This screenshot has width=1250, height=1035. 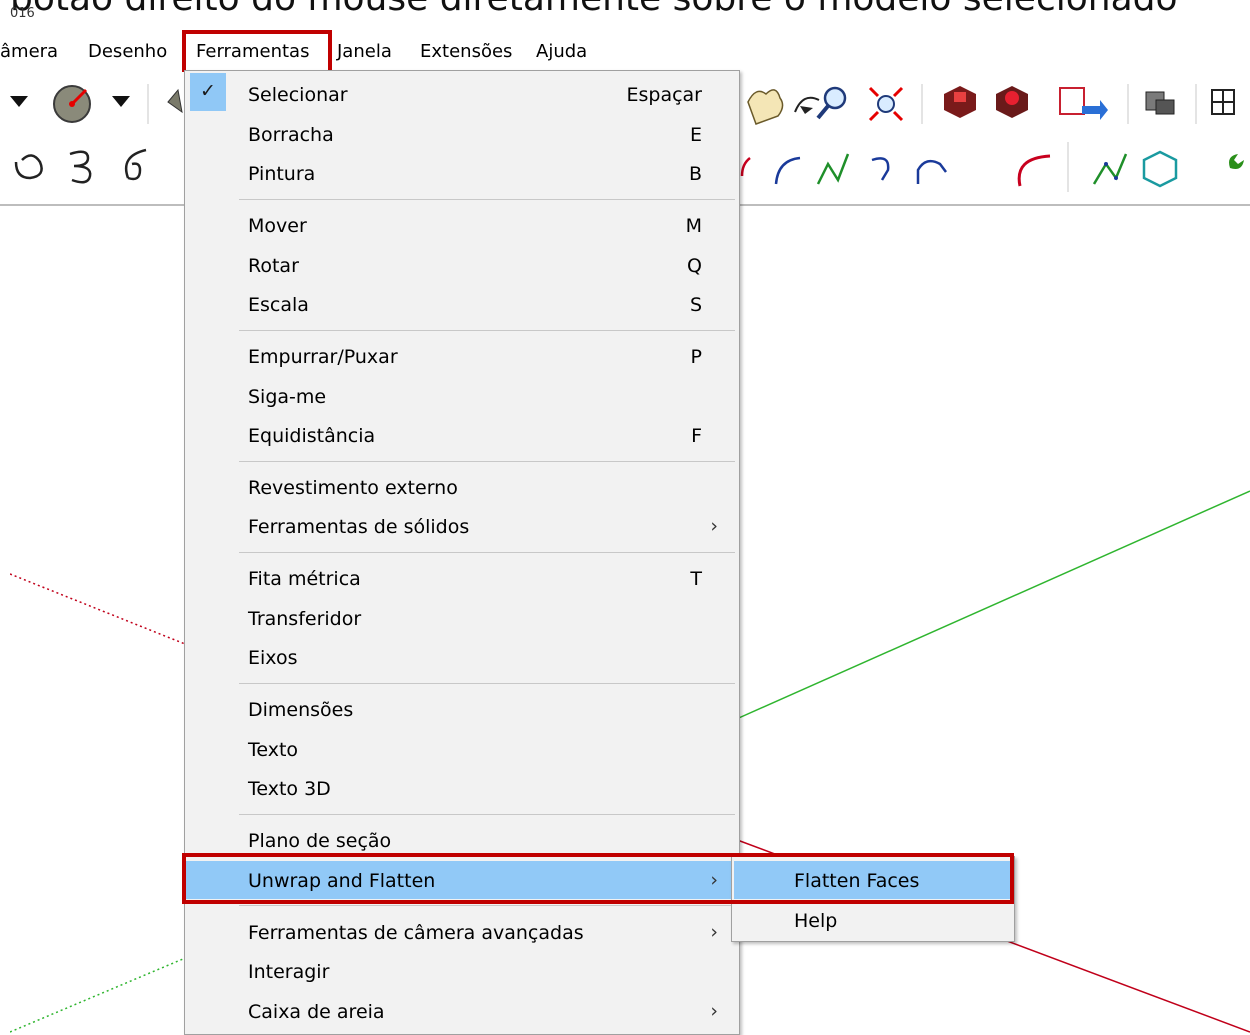 I want to click on menu-item-label: Empurrar/Puxar, so click(x=323, y=357).